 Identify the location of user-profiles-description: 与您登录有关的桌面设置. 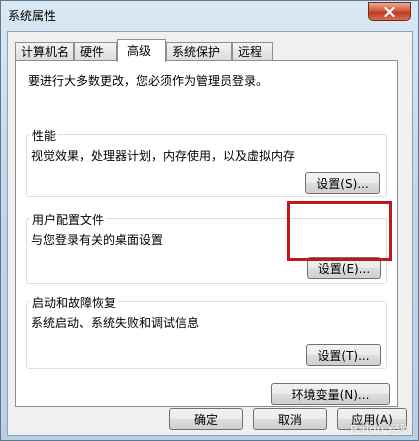
(97, 240).